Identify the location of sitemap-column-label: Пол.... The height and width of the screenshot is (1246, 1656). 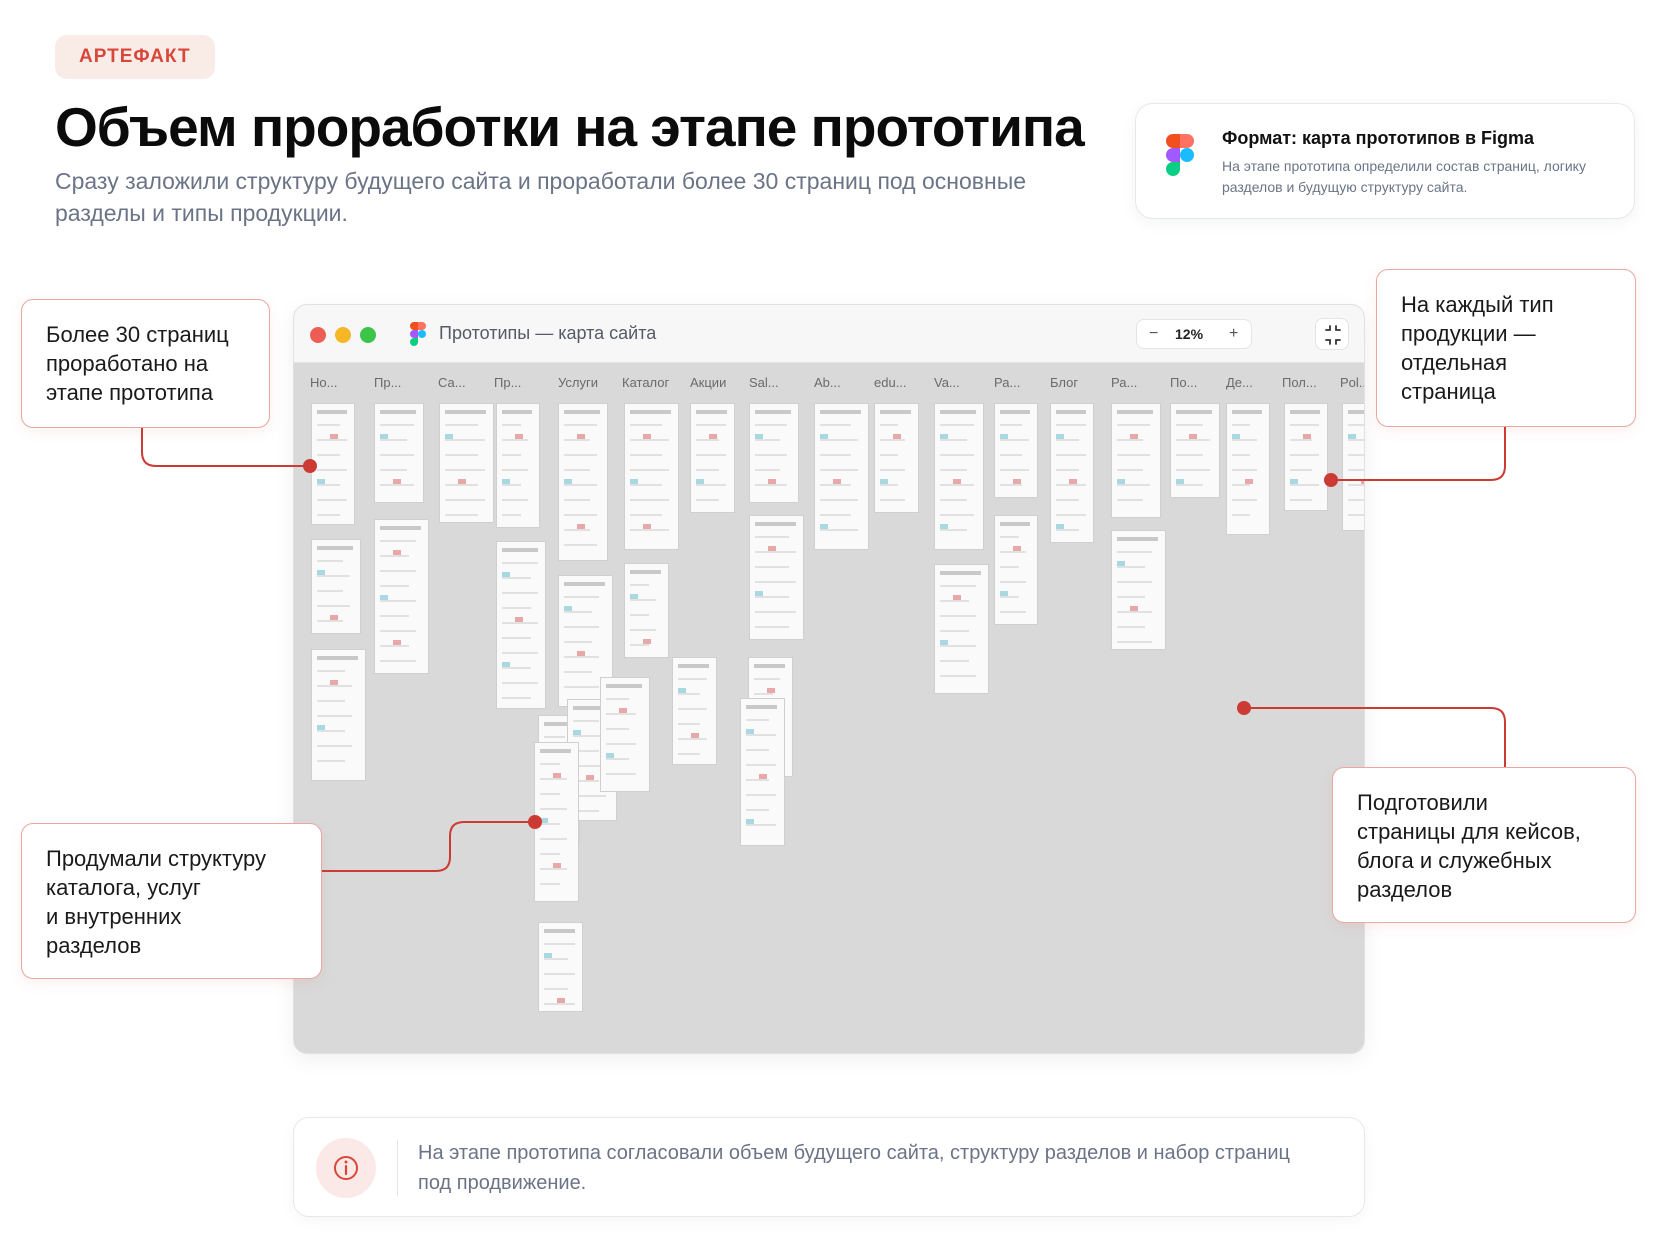
(1299, 382).